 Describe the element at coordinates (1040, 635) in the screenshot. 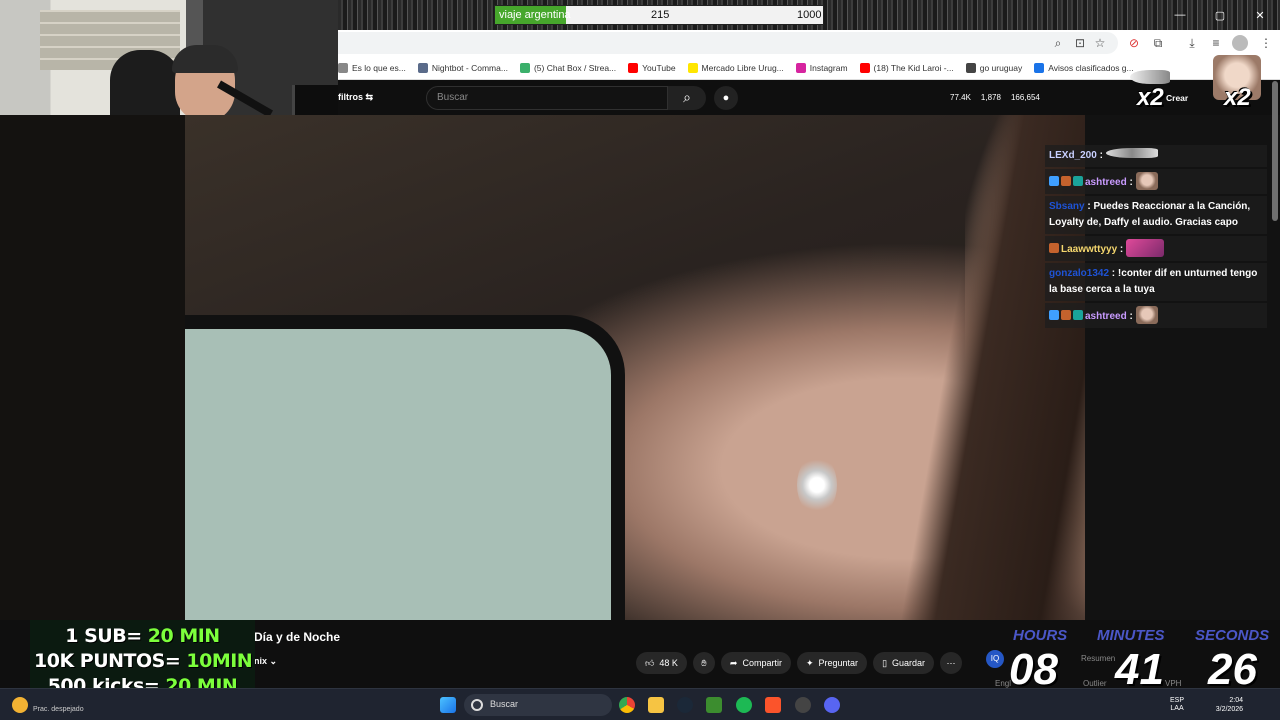

I see `hours-label: HOURS` at that location.